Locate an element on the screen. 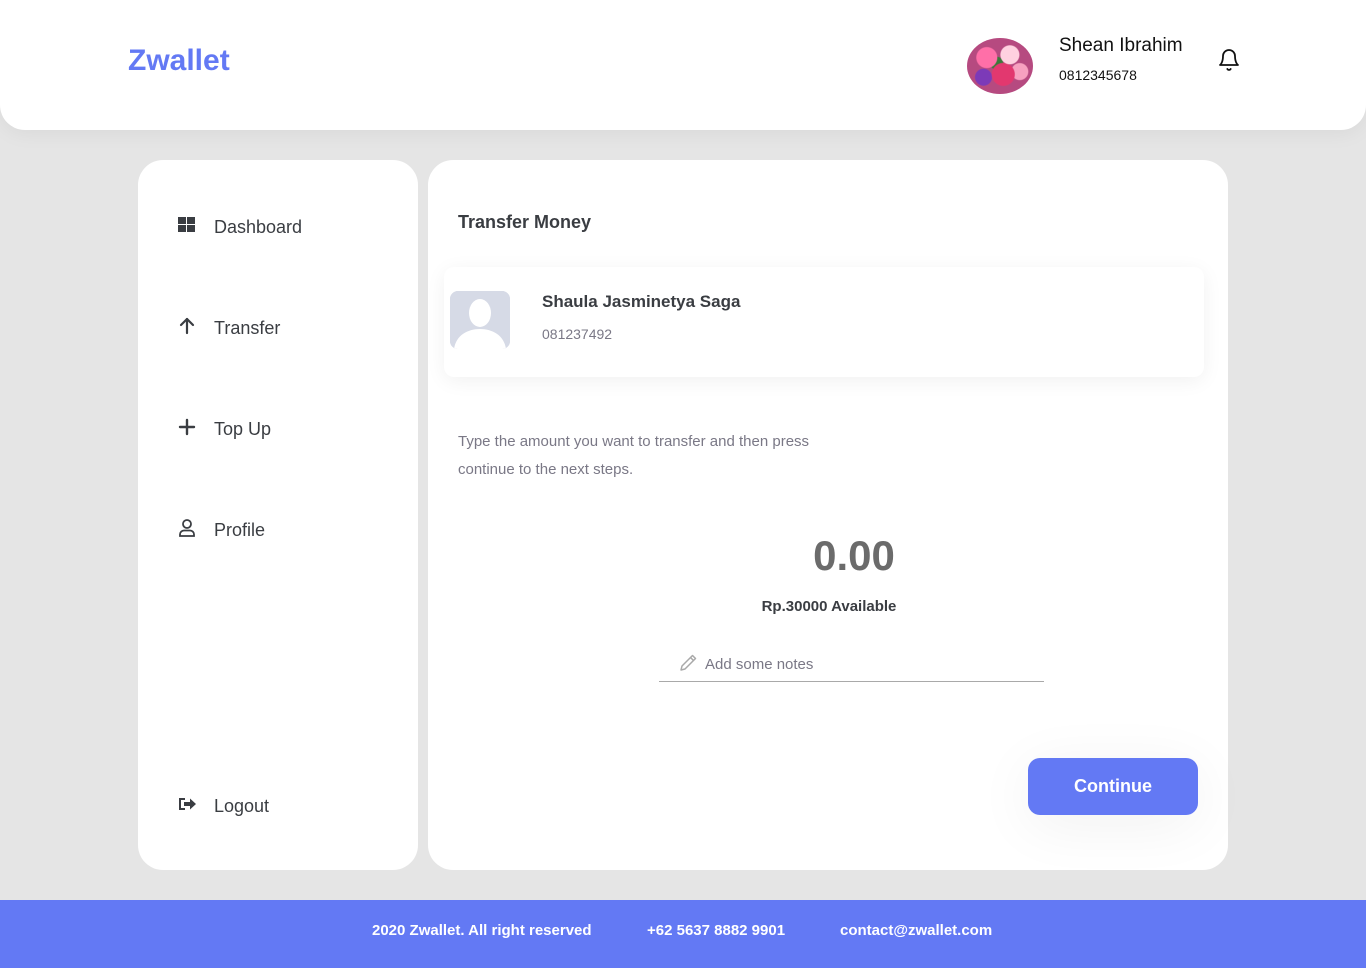 The height and width of the screenshot is (968, 1366). pencil-icon is located at coordinates (682, 665).